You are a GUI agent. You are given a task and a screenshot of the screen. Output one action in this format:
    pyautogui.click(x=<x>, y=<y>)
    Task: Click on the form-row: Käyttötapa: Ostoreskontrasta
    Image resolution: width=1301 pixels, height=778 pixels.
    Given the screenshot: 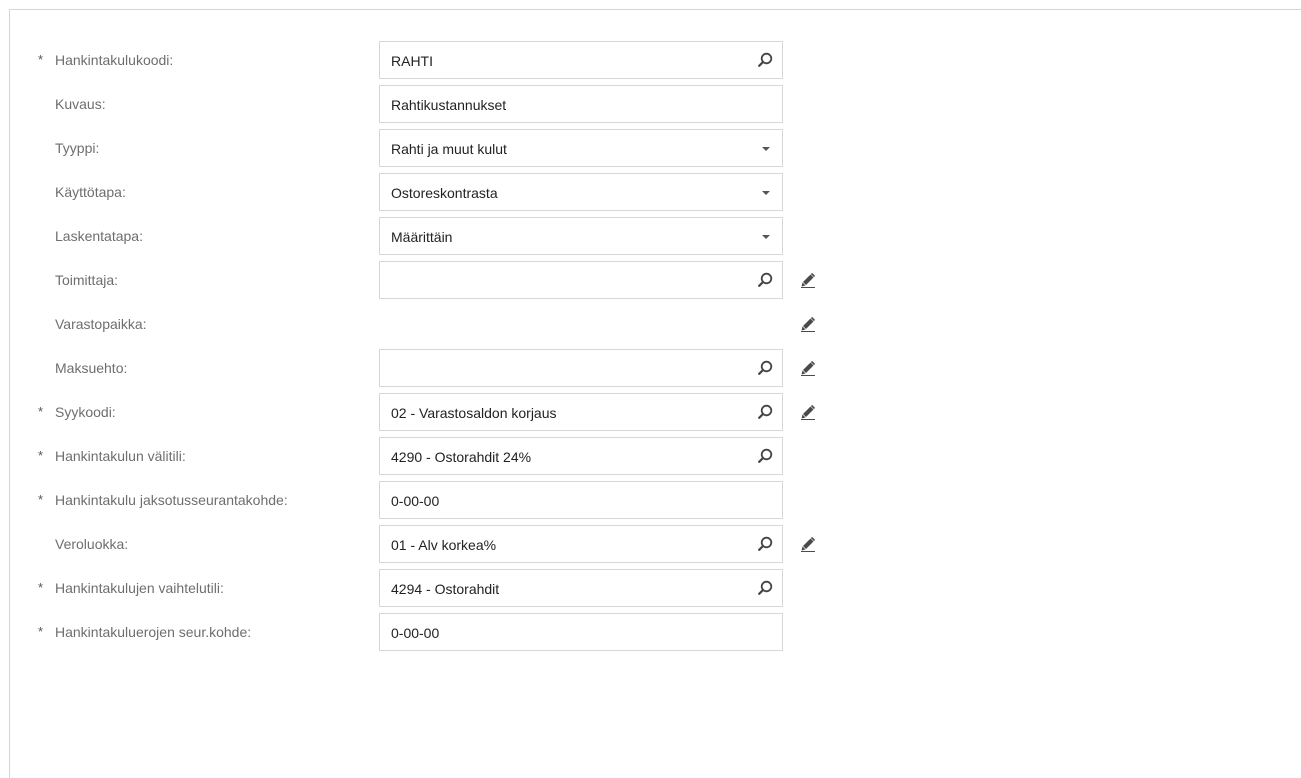 What is the action you would take?
    pyautogui.click(x=460, y=192)
    